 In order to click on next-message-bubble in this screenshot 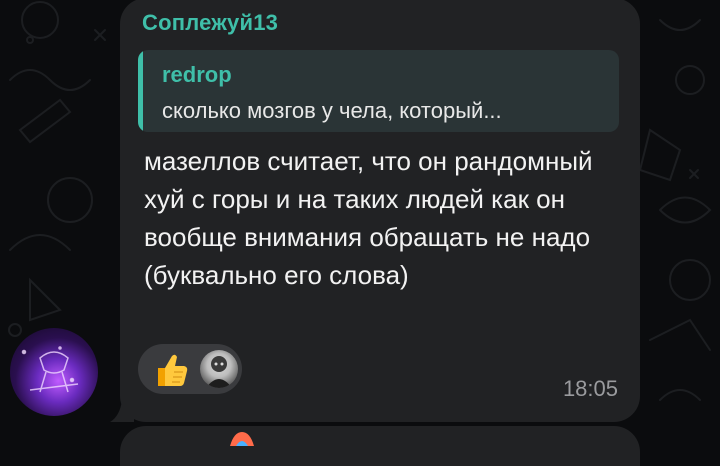, I will do `click(380, 446)`.